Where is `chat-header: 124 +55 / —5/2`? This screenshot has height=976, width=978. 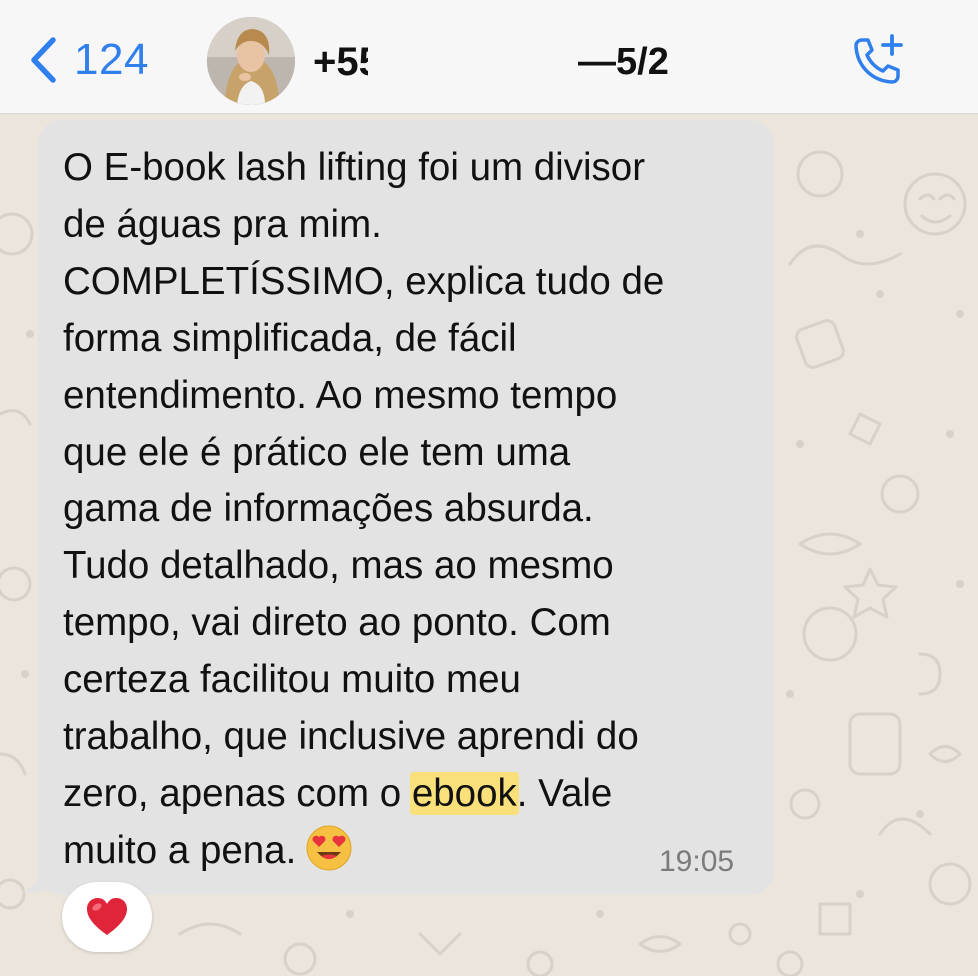
chat-header: 124 +55 / —5/2 is located at coordinates (489, 57).